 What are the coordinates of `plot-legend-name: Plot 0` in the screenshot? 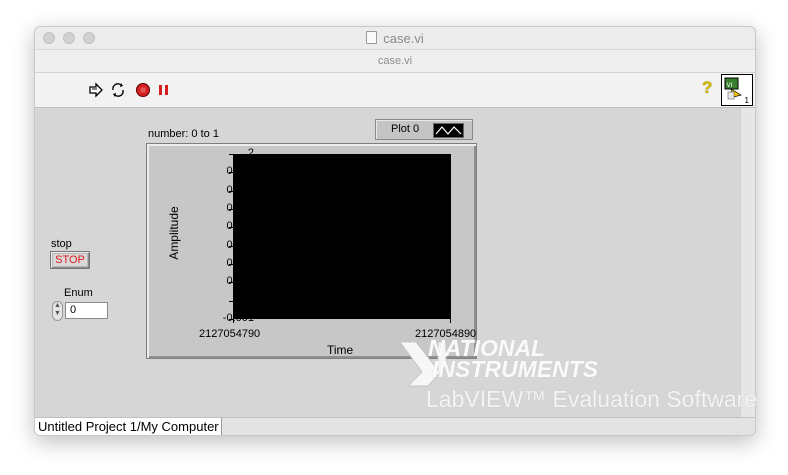 It's located at (405, 129).